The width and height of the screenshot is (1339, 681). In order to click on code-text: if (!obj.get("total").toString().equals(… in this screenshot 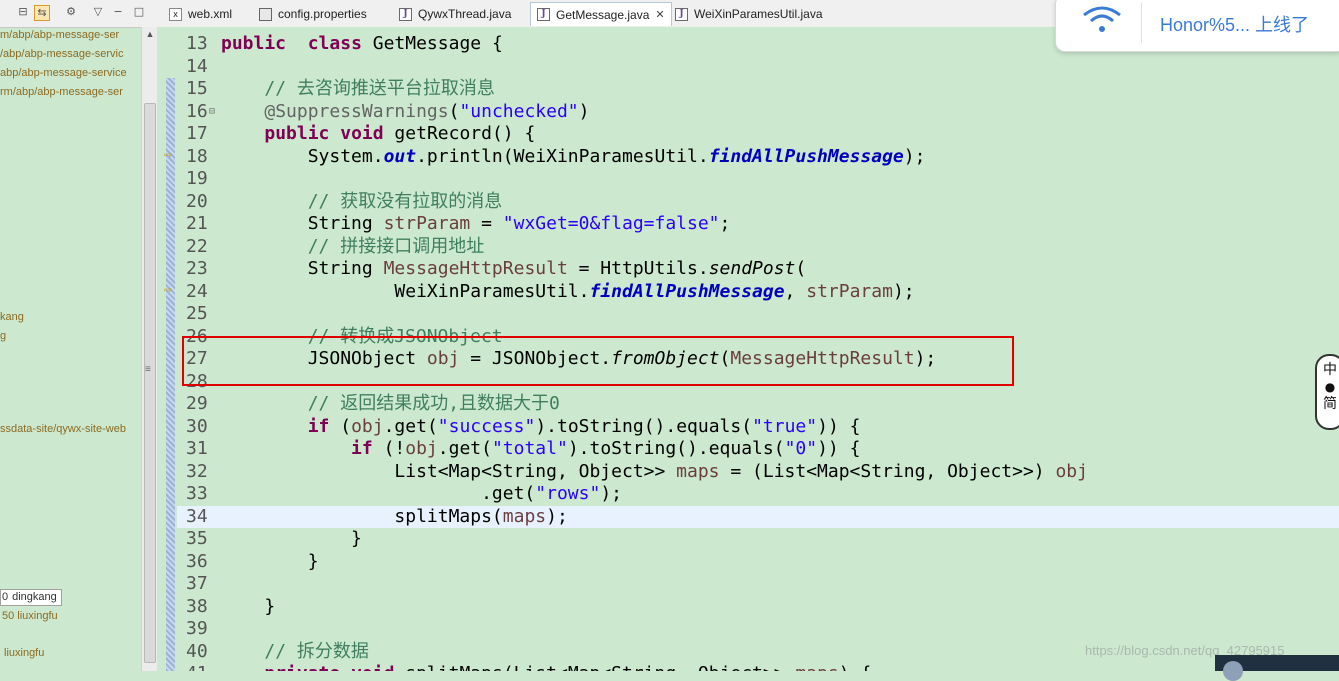, I will do `click(540, 449)`.